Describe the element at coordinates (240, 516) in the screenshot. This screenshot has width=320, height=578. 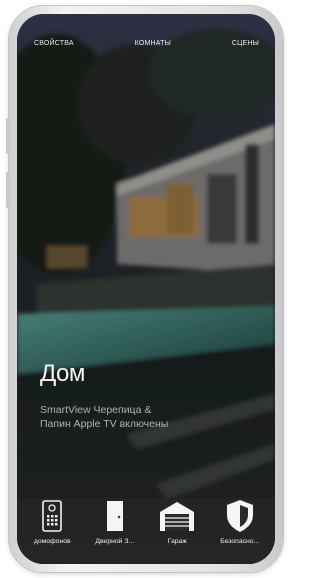
I see `shield-icon` at that location.